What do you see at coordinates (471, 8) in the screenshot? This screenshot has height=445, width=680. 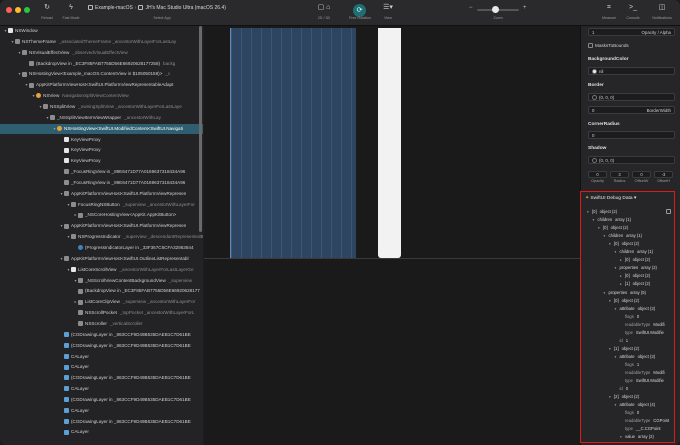 I see `zoom-out-button: −` at bounding box center [471, 8].